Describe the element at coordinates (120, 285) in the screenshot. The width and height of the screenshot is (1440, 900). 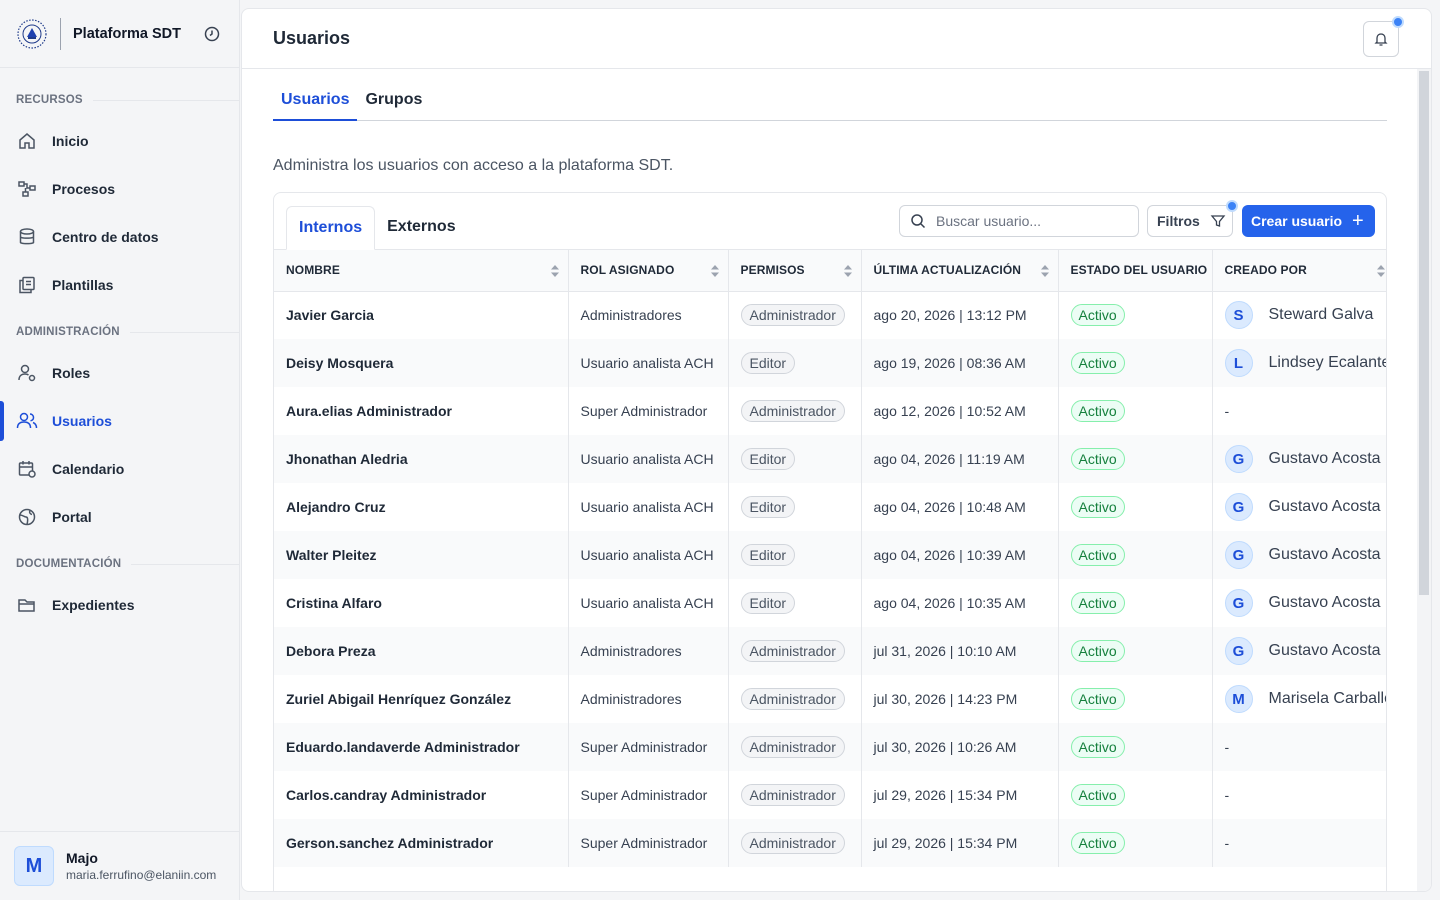
I see `sidebar-item-plantillas: Plantillas` at that location.